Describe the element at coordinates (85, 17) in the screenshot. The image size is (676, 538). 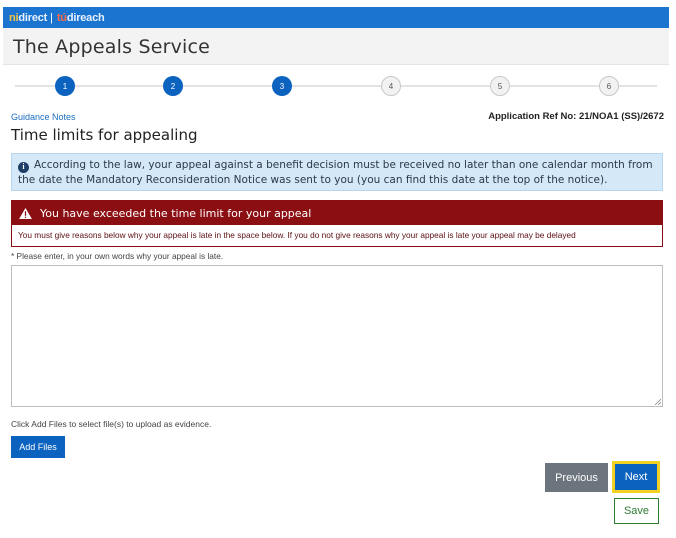
I see `logo-direach: direach` at that location.